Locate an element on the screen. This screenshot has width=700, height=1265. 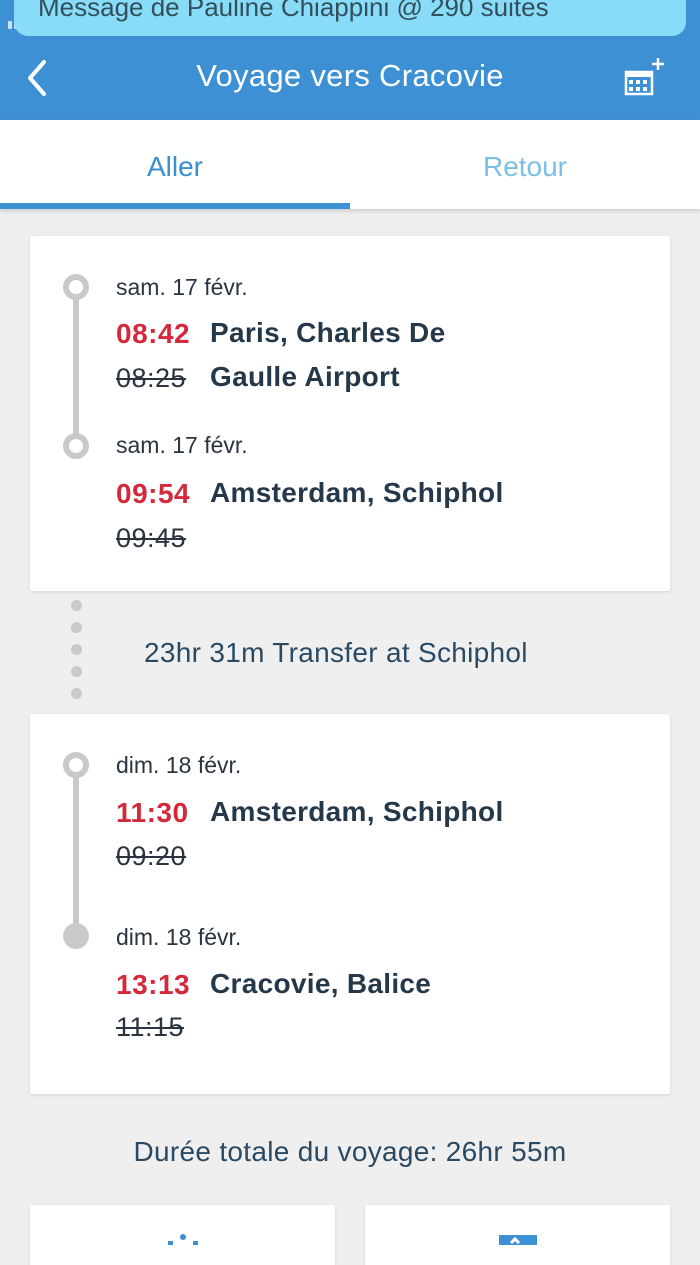
departure-place: Amsterdam, Schiphol is located at coordinates (357, 811).